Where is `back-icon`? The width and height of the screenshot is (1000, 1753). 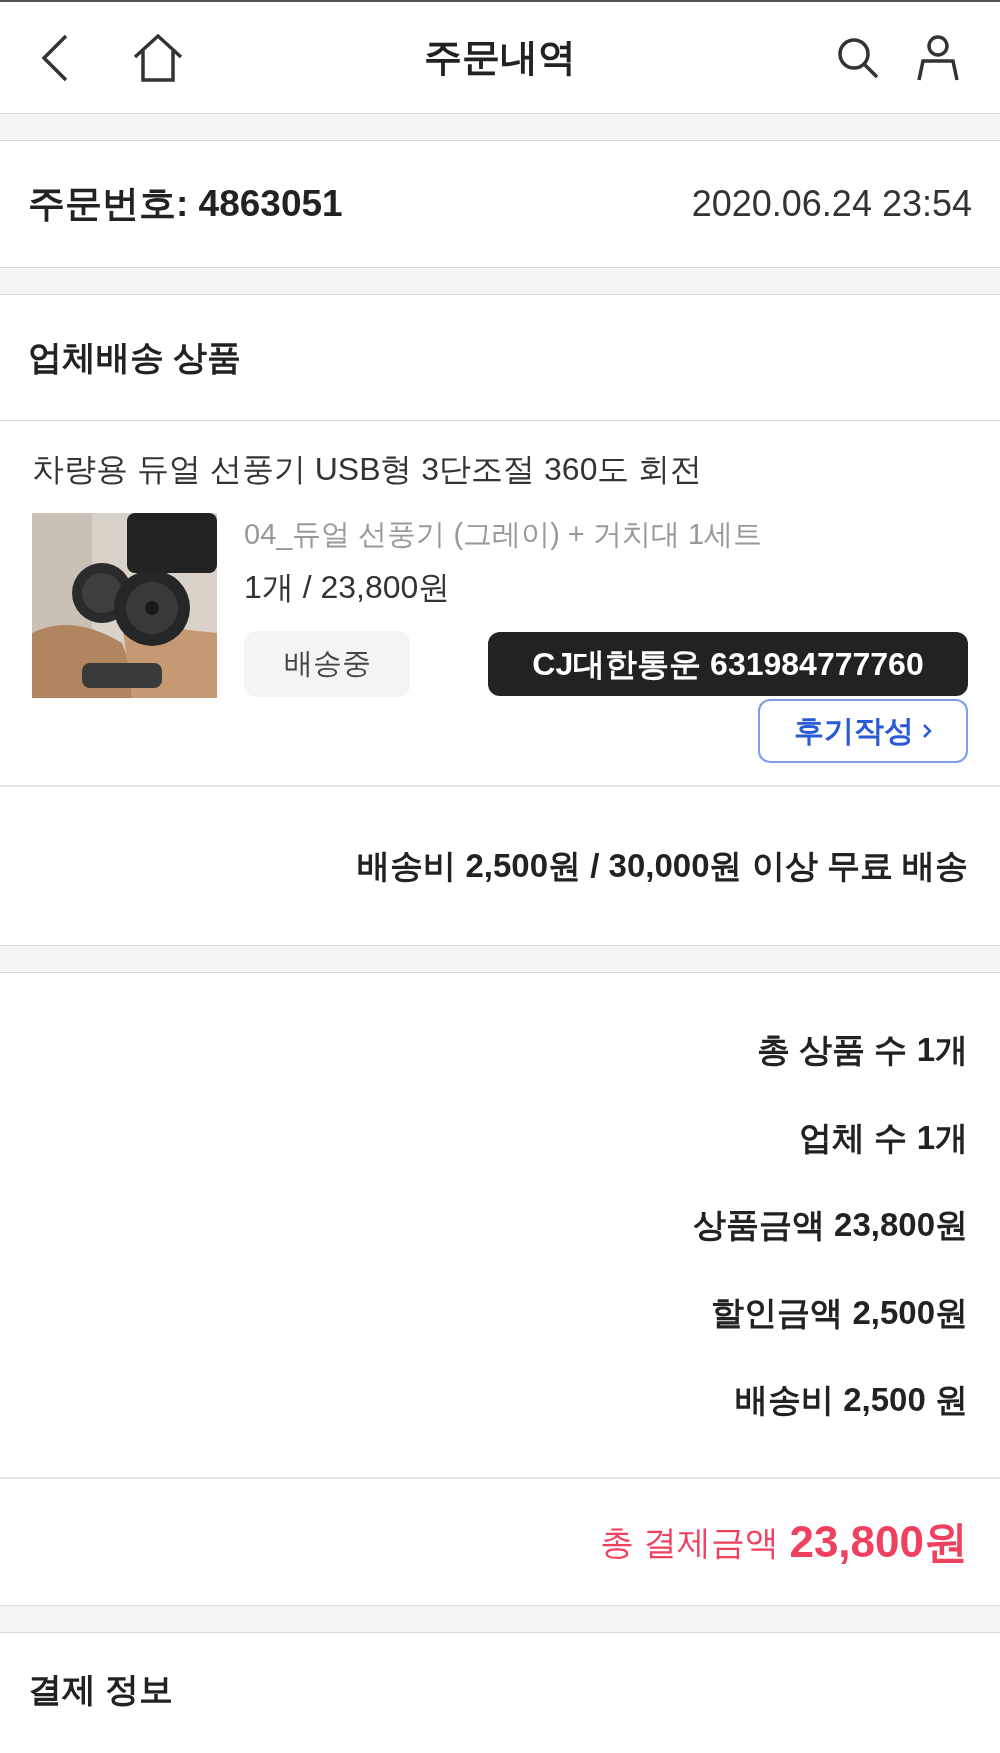
back-icon is located at coordinates (55, 57).